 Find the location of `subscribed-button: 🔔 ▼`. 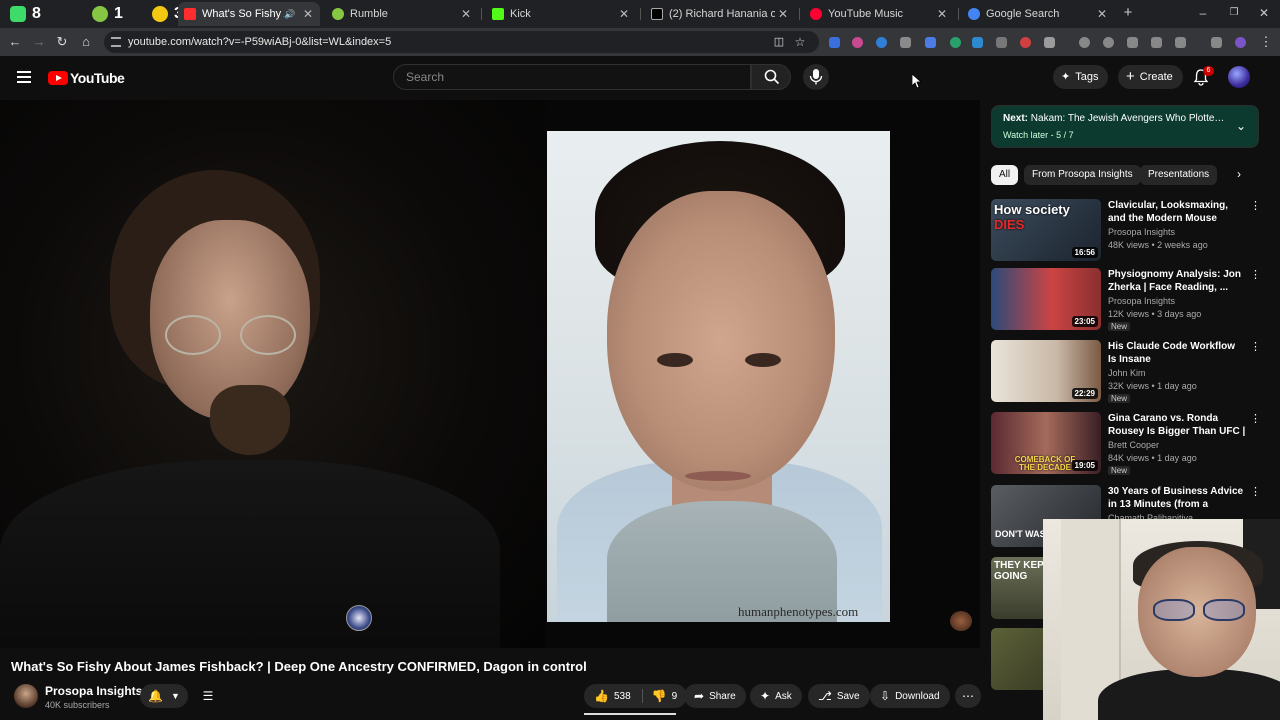

subscribed-button: 🔔 ▼ is located at coordinates (164, 696).